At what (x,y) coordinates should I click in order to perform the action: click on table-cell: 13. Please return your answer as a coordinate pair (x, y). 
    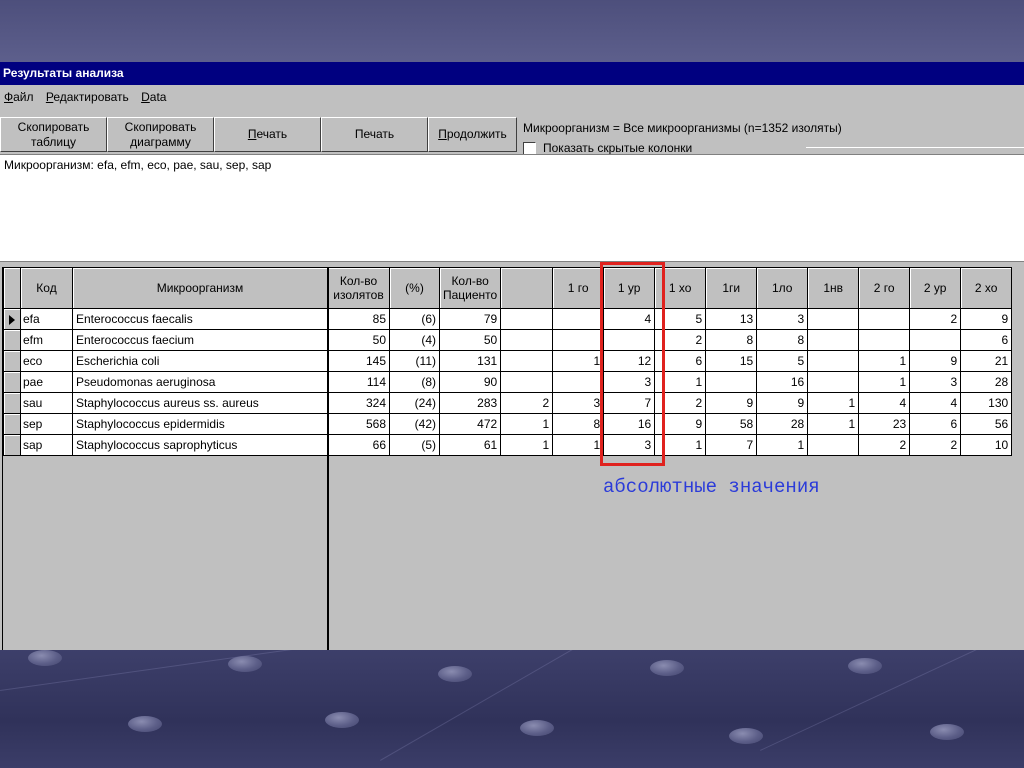
    Looking at the image, I should click on (731, 319).